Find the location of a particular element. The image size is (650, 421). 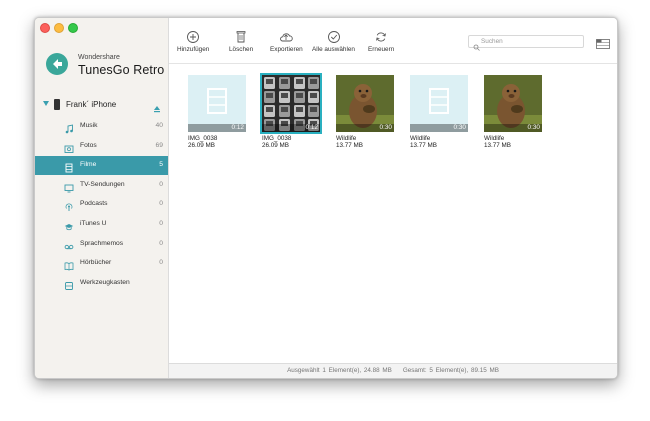

podcast-icon is located at coordinates (69, 205).